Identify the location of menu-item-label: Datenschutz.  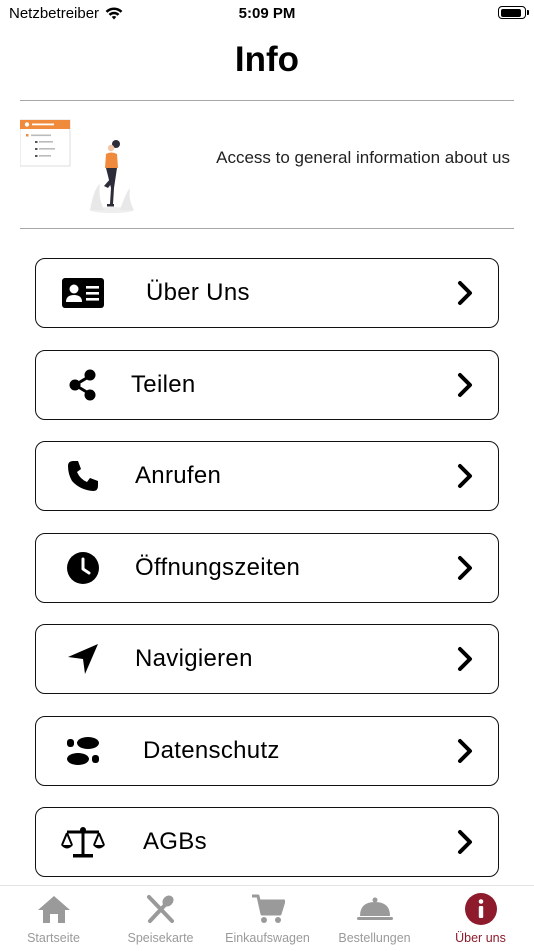
(211, 750).